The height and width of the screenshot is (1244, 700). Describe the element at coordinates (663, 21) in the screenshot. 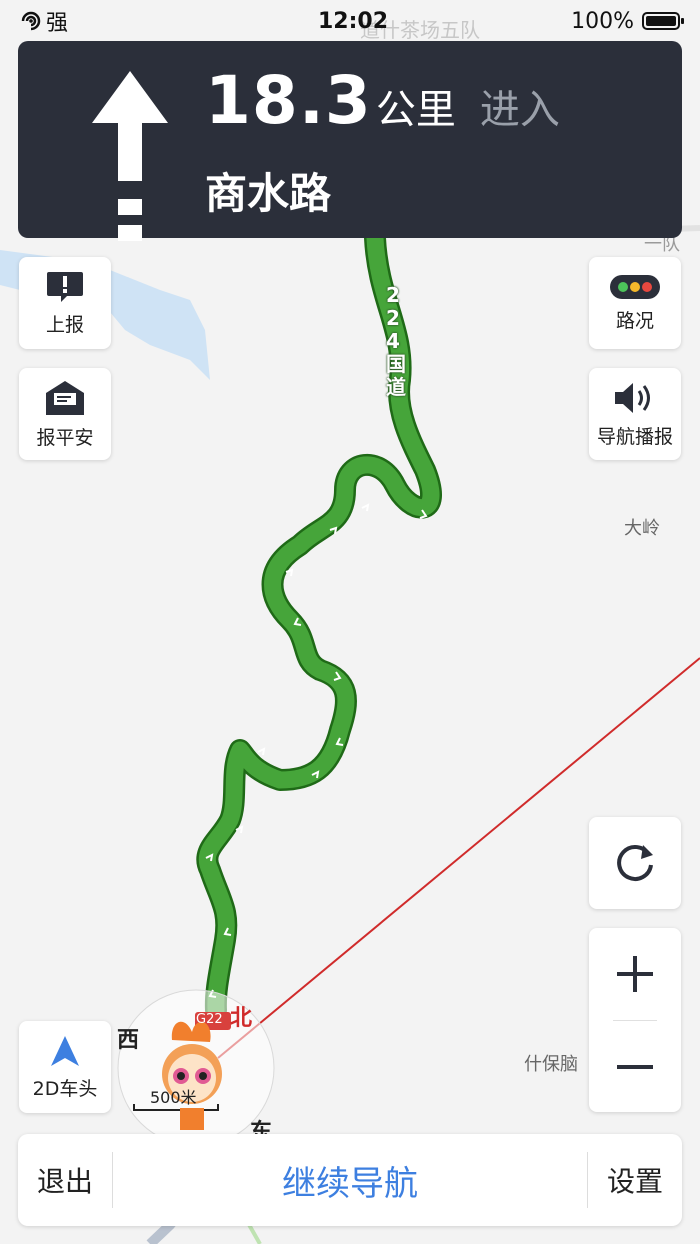

I see `battery-icon` at that location.